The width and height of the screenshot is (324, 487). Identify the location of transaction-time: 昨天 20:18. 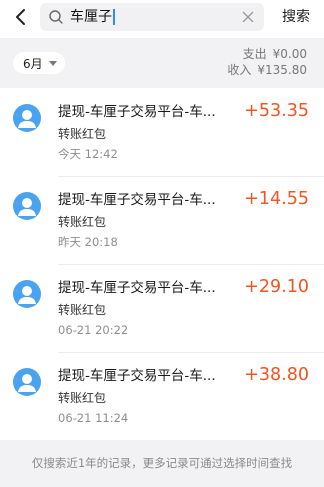
(88, 242).